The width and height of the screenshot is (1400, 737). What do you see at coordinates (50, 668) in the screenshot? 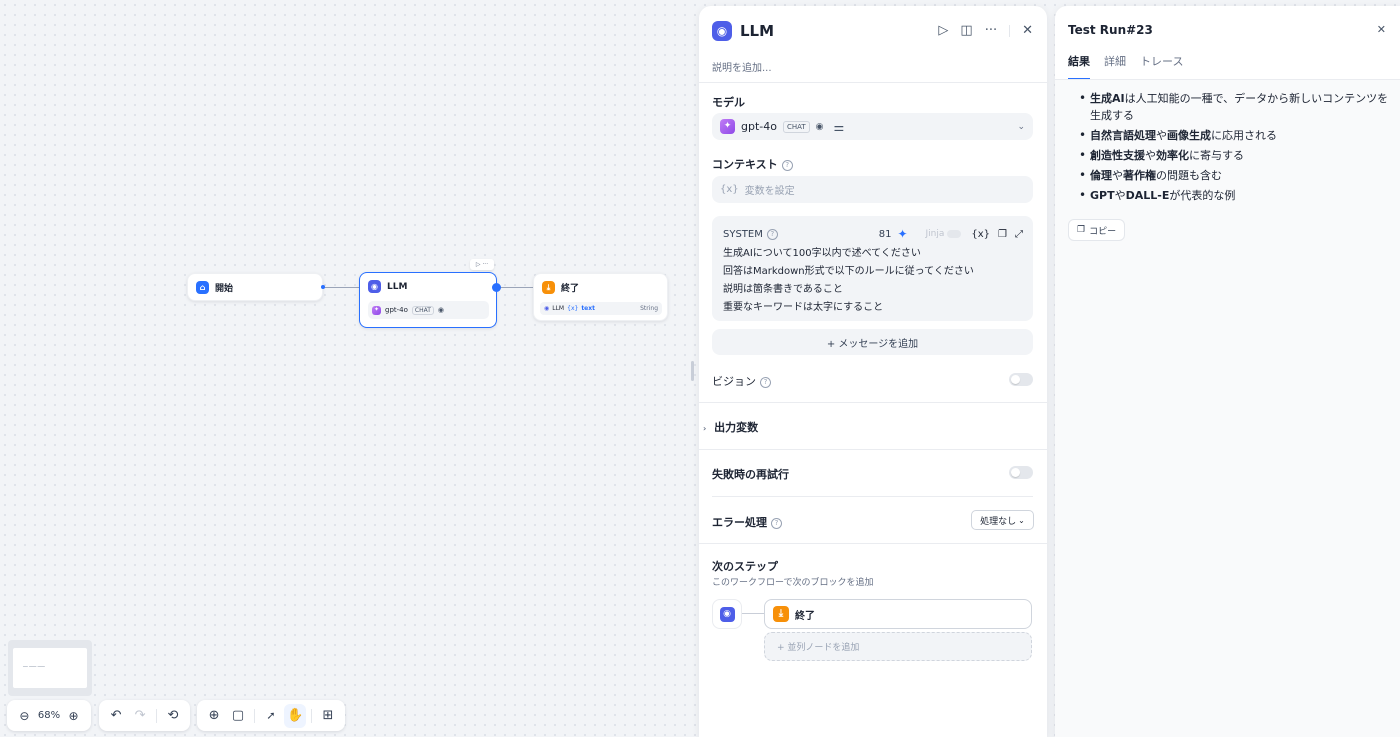
I see `minimap: ━━ ━━━ ━━━` at bounding box center [50, 668].